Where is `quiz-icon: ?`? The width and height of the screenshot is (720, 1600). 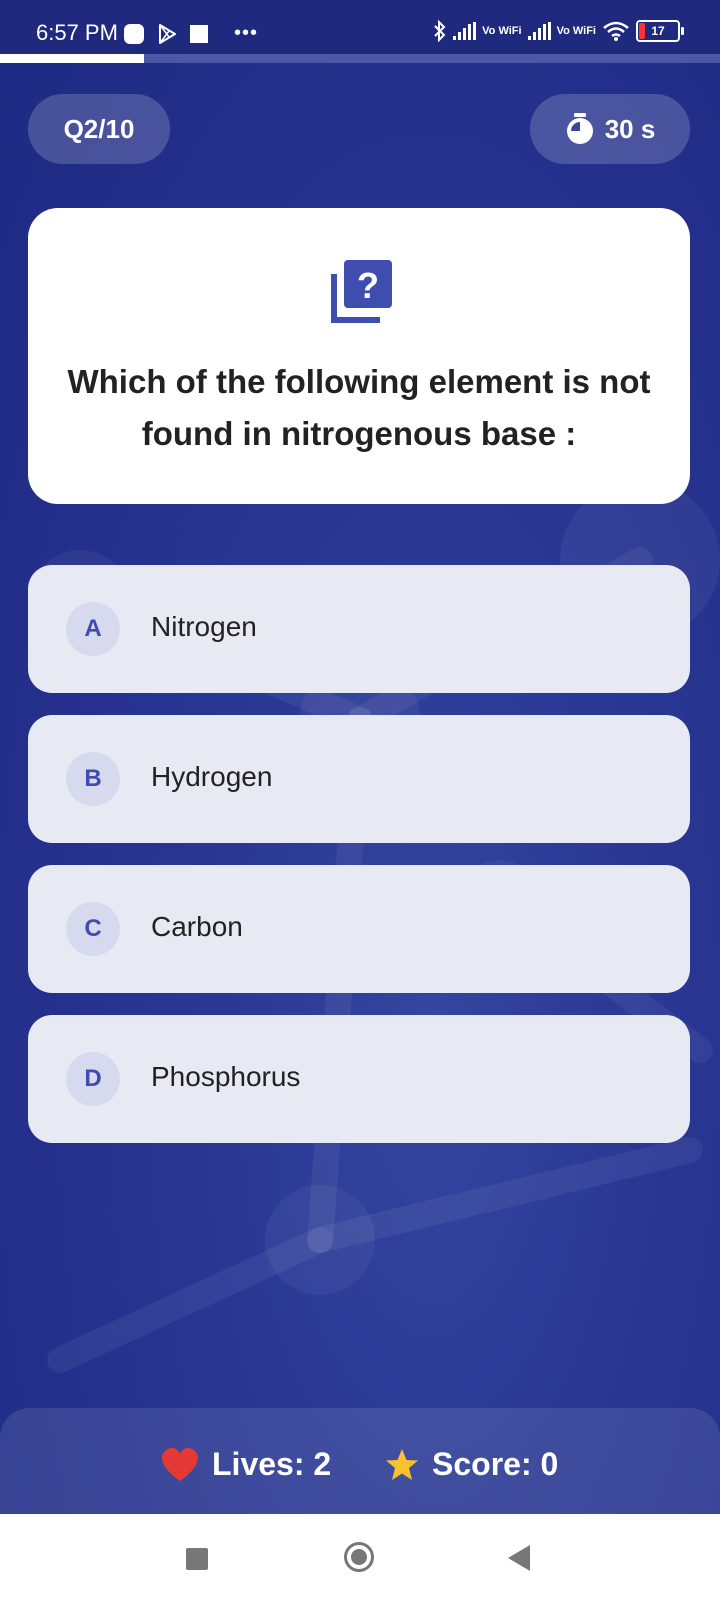
quiz-icon: ? is located at coordinates (361, 291).